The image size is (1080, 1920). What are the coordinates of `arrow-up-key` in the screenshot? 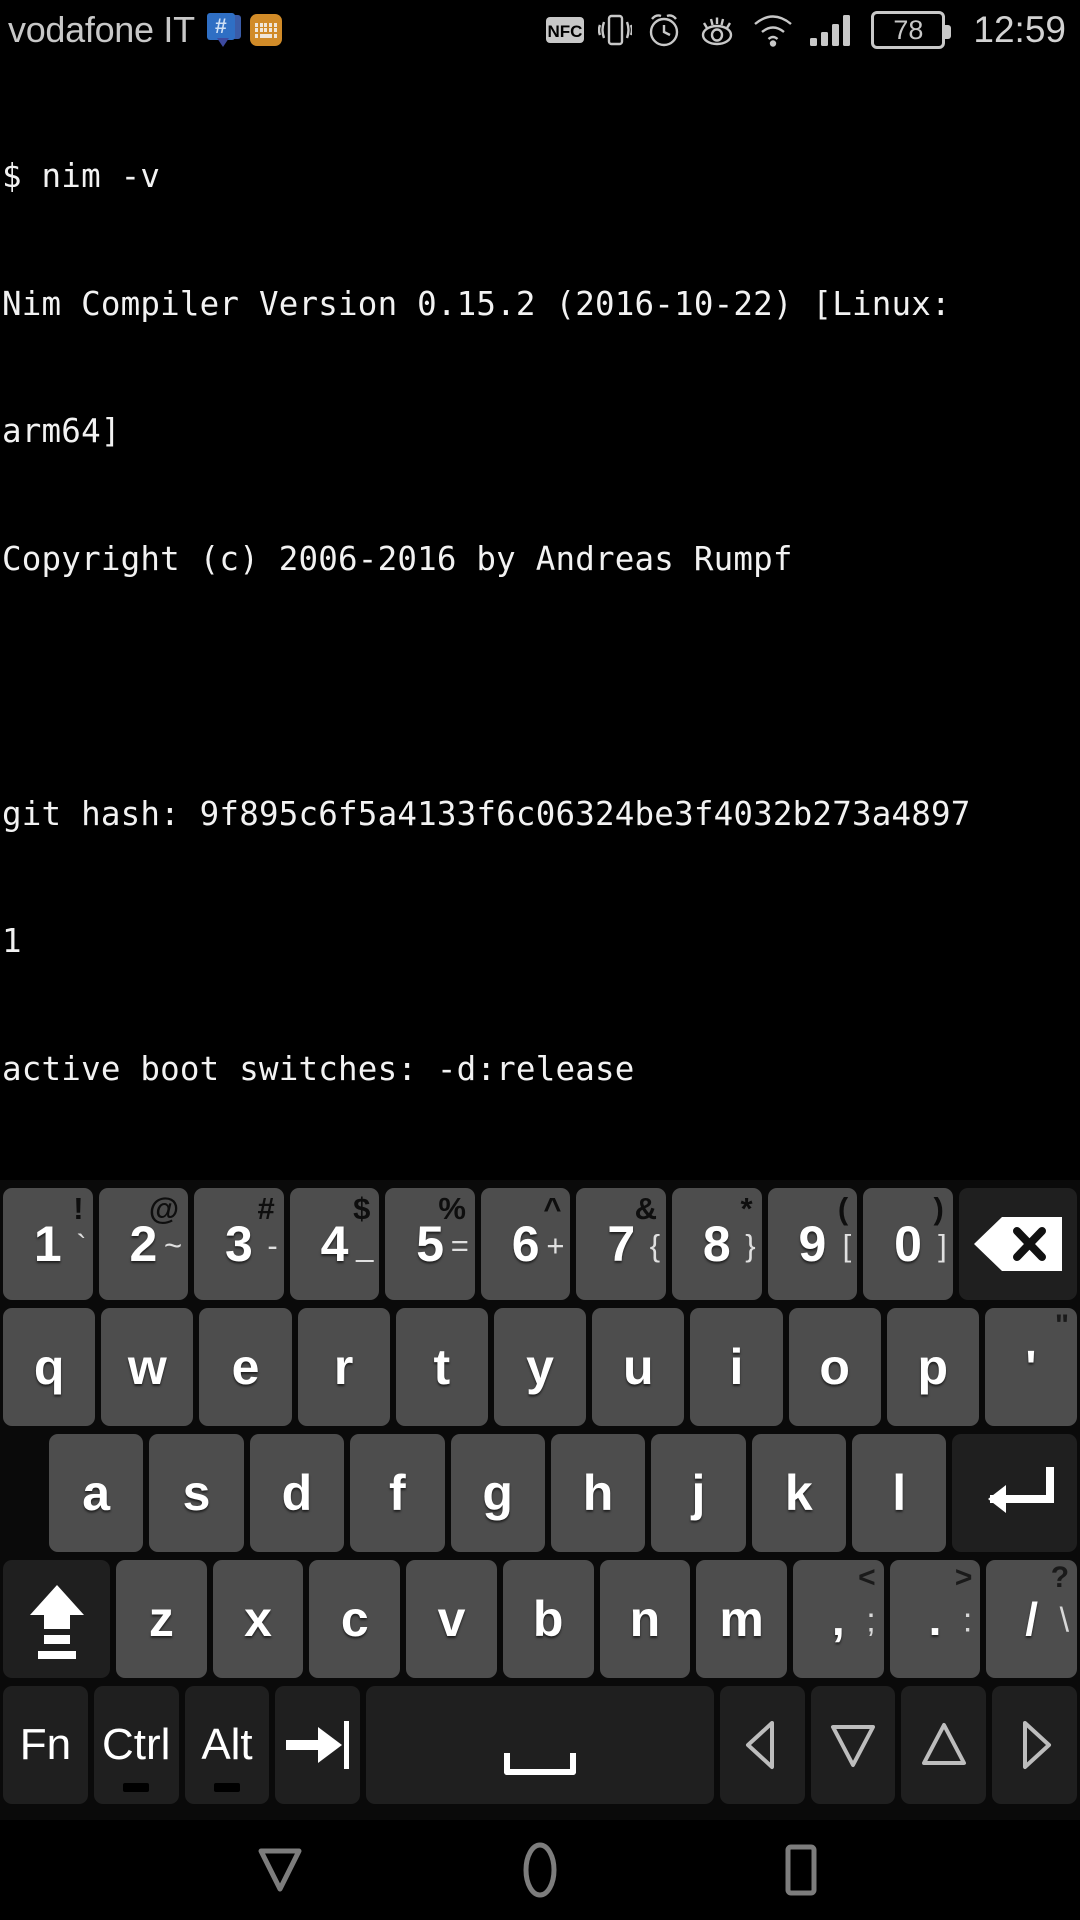 It's located at (944, 1745).